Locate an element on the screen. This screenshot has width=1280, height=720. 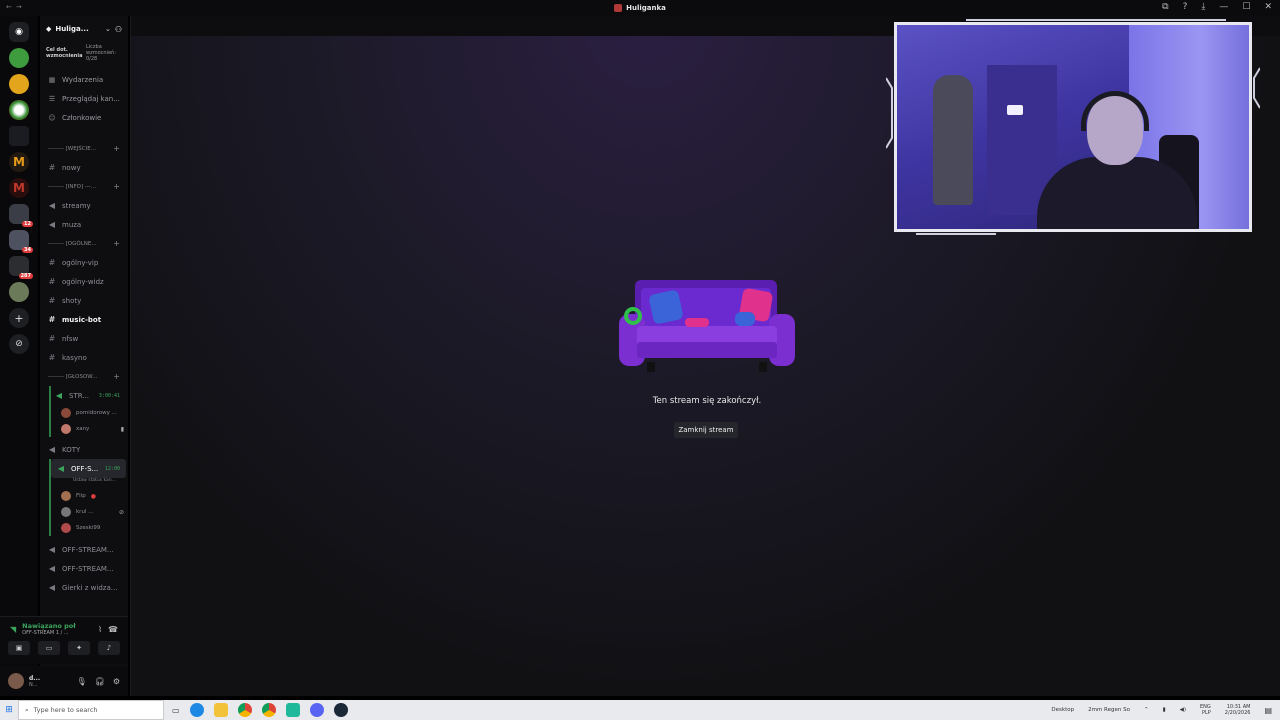
taskbar-search: ⌕ Type here to search is located at coordinates (91, 710).